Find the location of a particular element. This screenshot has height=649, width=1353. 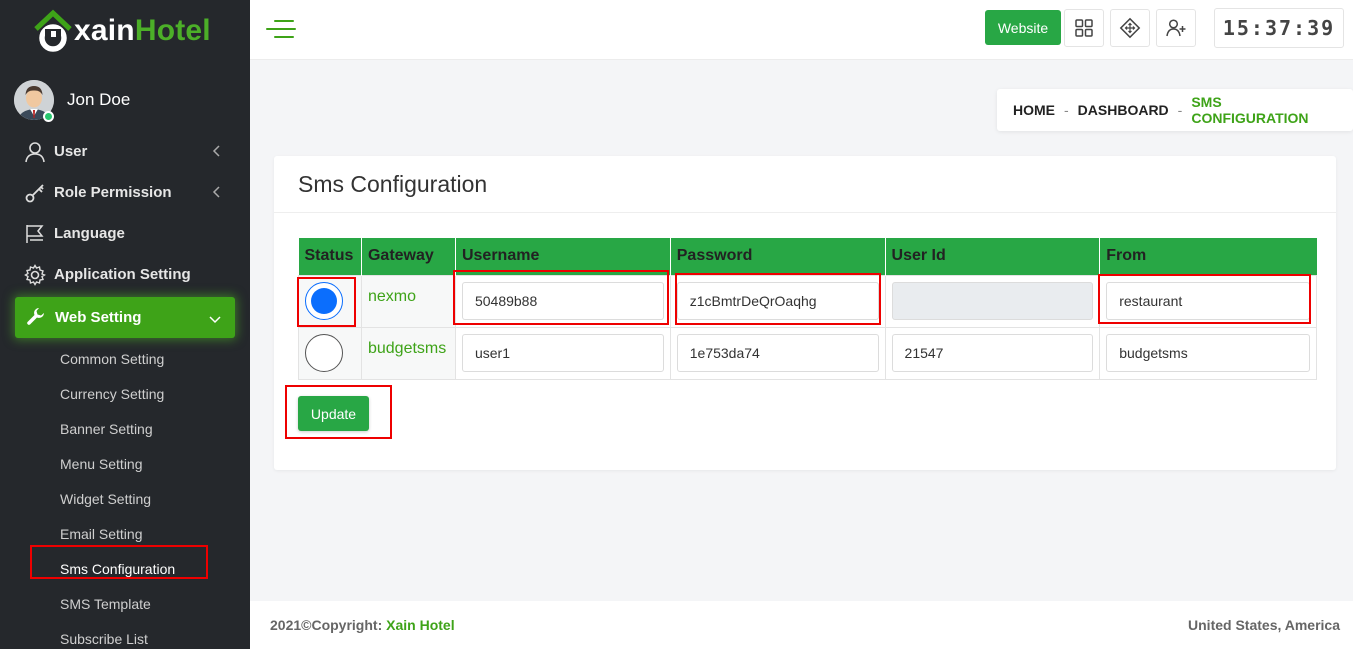

logo: xainHotel is located at coordinates (121, 31).